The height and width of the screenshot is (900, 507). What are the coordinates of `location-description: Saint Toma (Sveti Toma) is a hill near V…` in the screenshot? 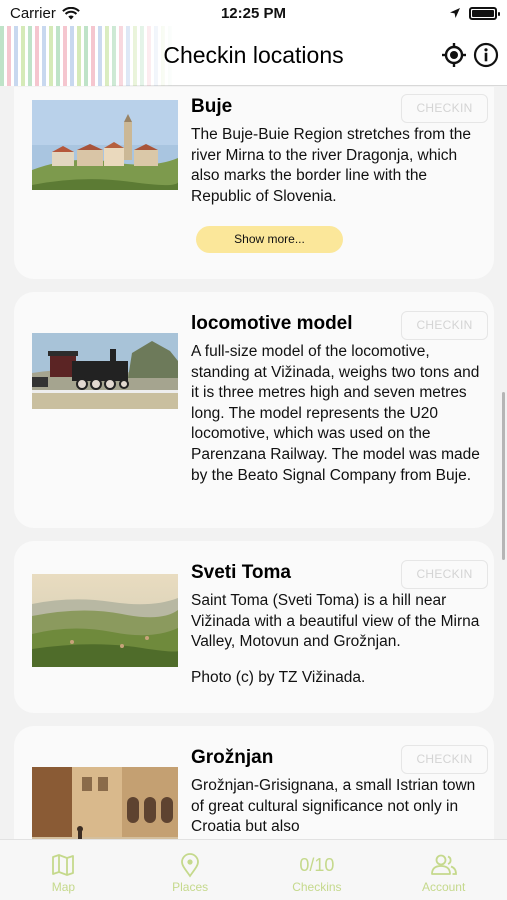 It's located at (335, 621).